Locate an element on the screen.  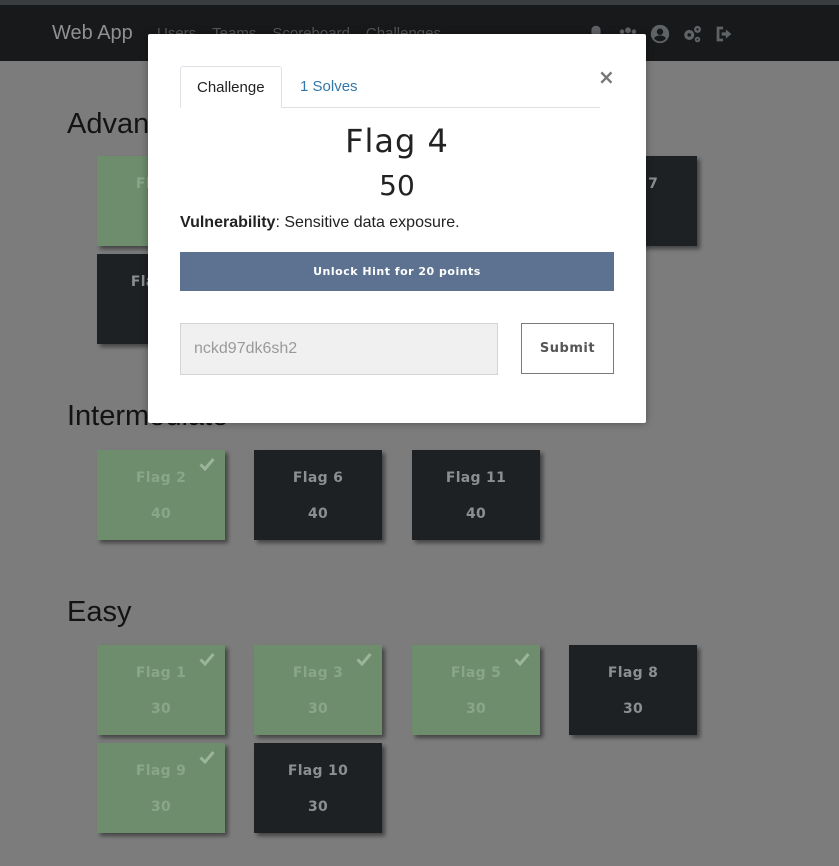
challenge-description: Vulnerability: Sensitive data exposure. is located at coordinates (320, 223).